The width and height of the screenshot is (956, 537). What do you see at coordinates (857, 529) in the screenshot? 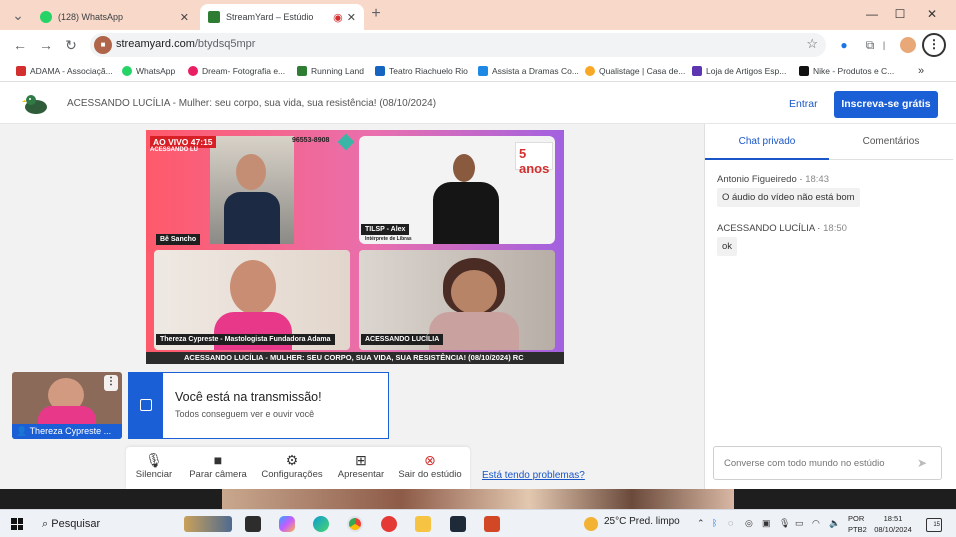
I see `keyboard-layout: PTB2` at bounding box center [857, 529].